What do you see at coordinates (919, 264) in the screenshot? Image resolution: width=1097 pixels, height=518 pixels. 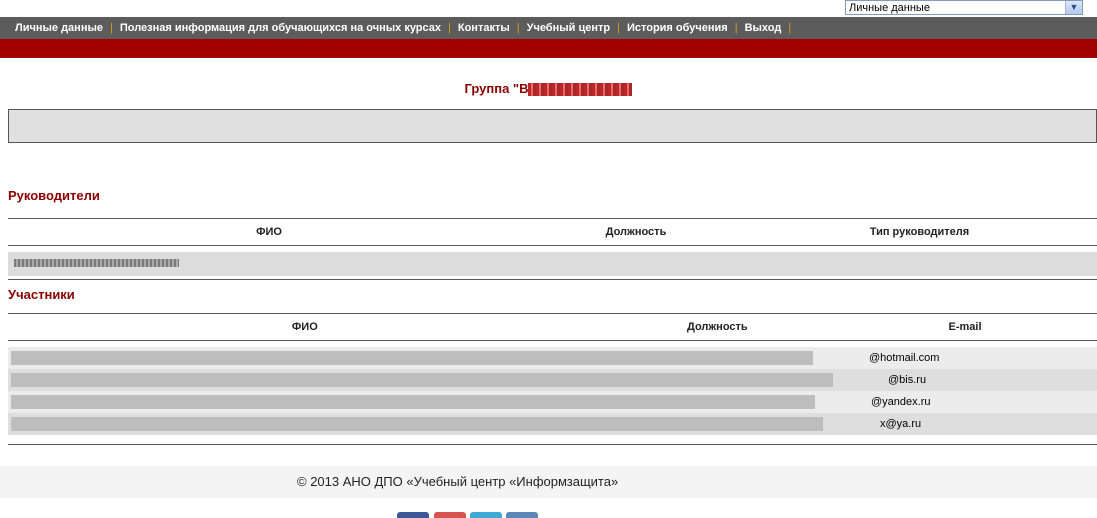 I see `leader-type` at bounding box center [919, 264].